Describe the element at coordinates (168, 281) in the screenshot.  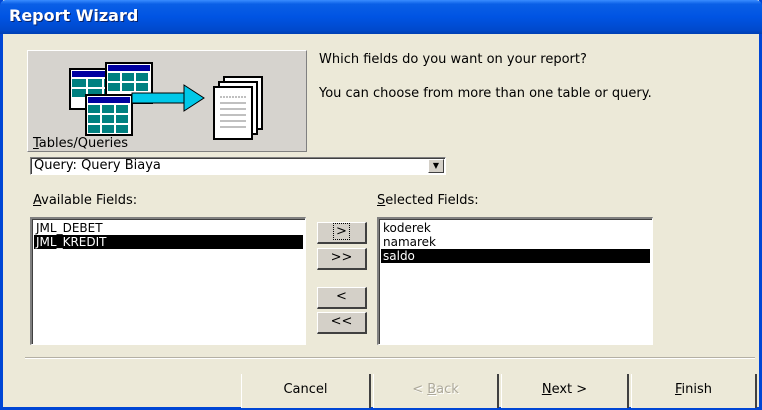
I see `available-fields-list: JML_DEBET JML_KREDIT` at that location.